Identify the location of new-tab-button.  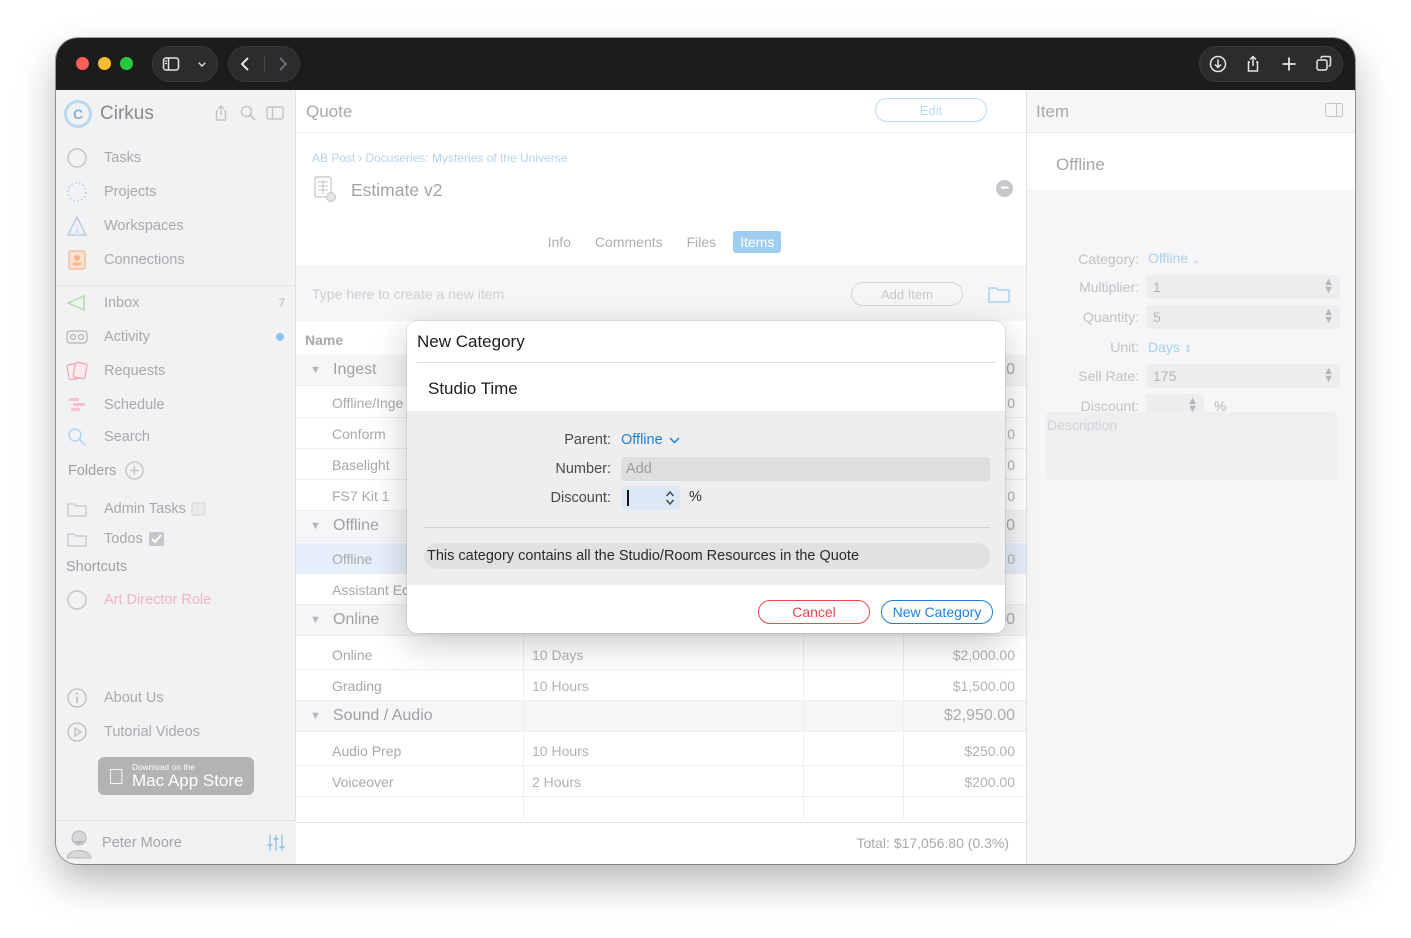
(1289, 64).